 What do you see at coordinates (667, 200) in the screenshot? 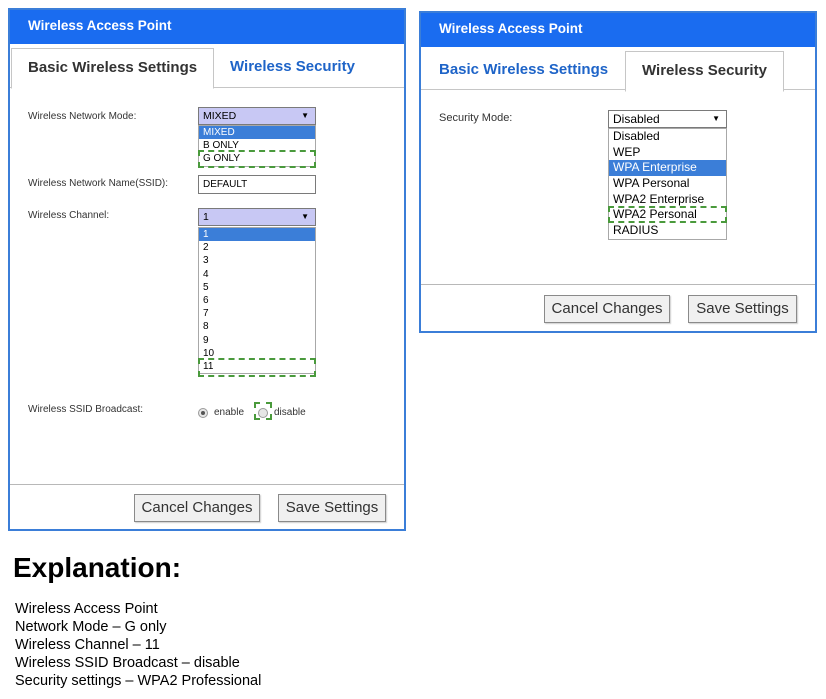
I see `security-mode-option: WPA2 Enterprise` at bounding box center [667, 200].